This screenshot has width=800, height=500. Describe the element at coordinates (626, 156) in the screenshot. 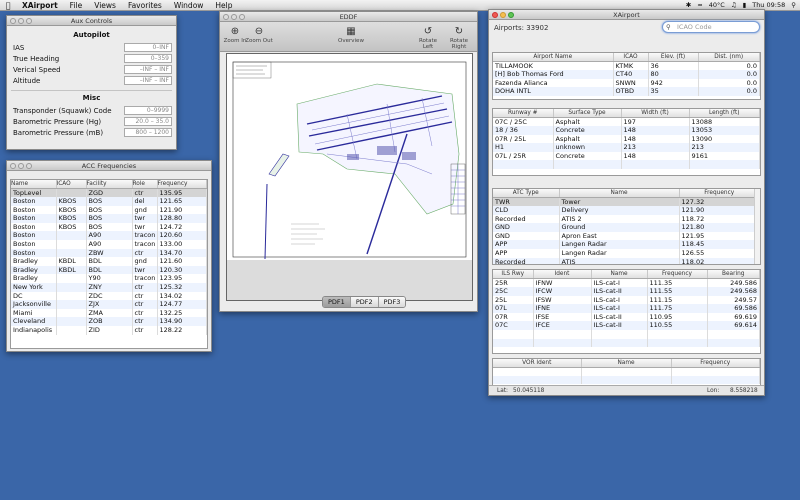

I see `table-row: 07L / 25R Concrete 148 9161` at that location.